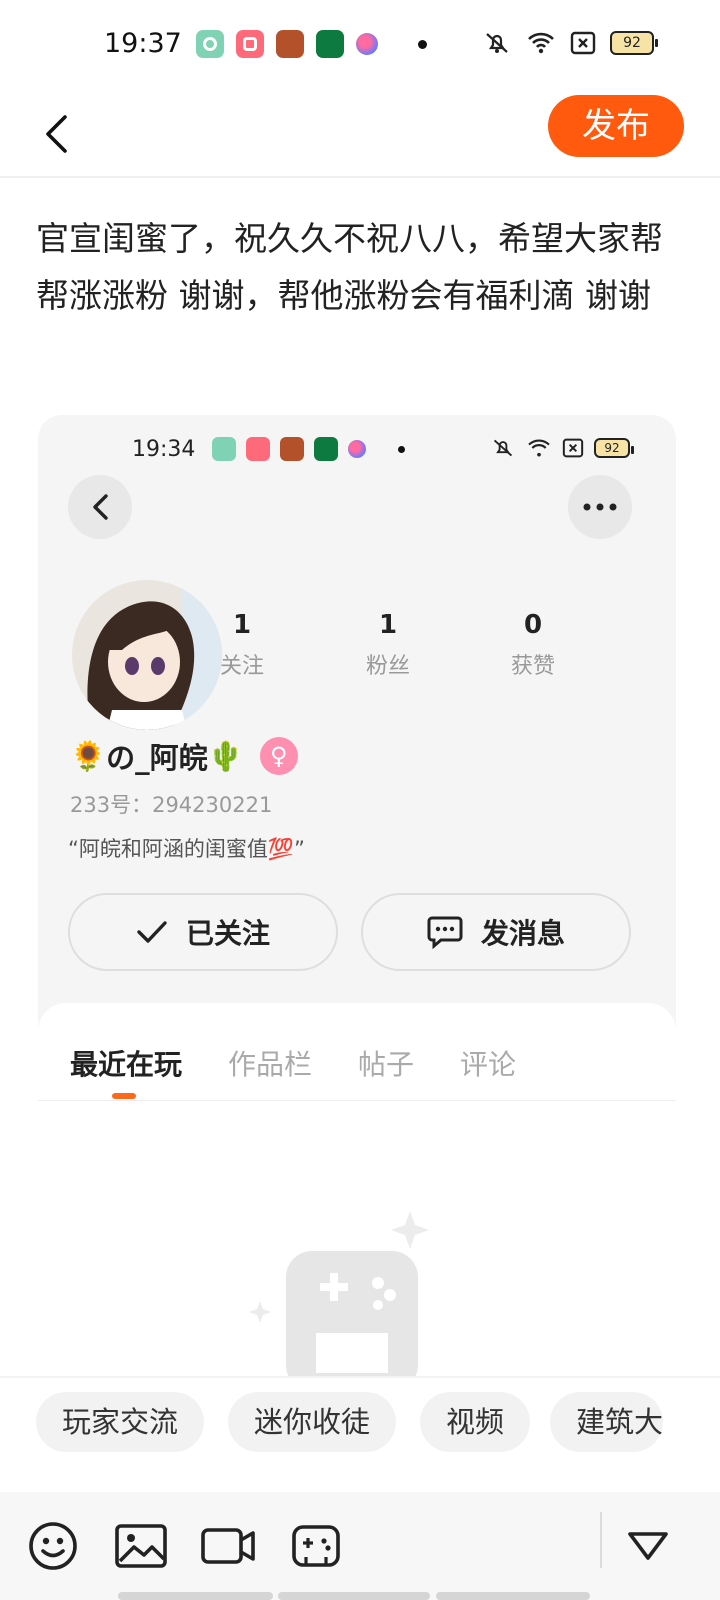  Describe the element at coordinates (387, 666) in the screenshot. I see `followers-label: 粉丝` at that location.